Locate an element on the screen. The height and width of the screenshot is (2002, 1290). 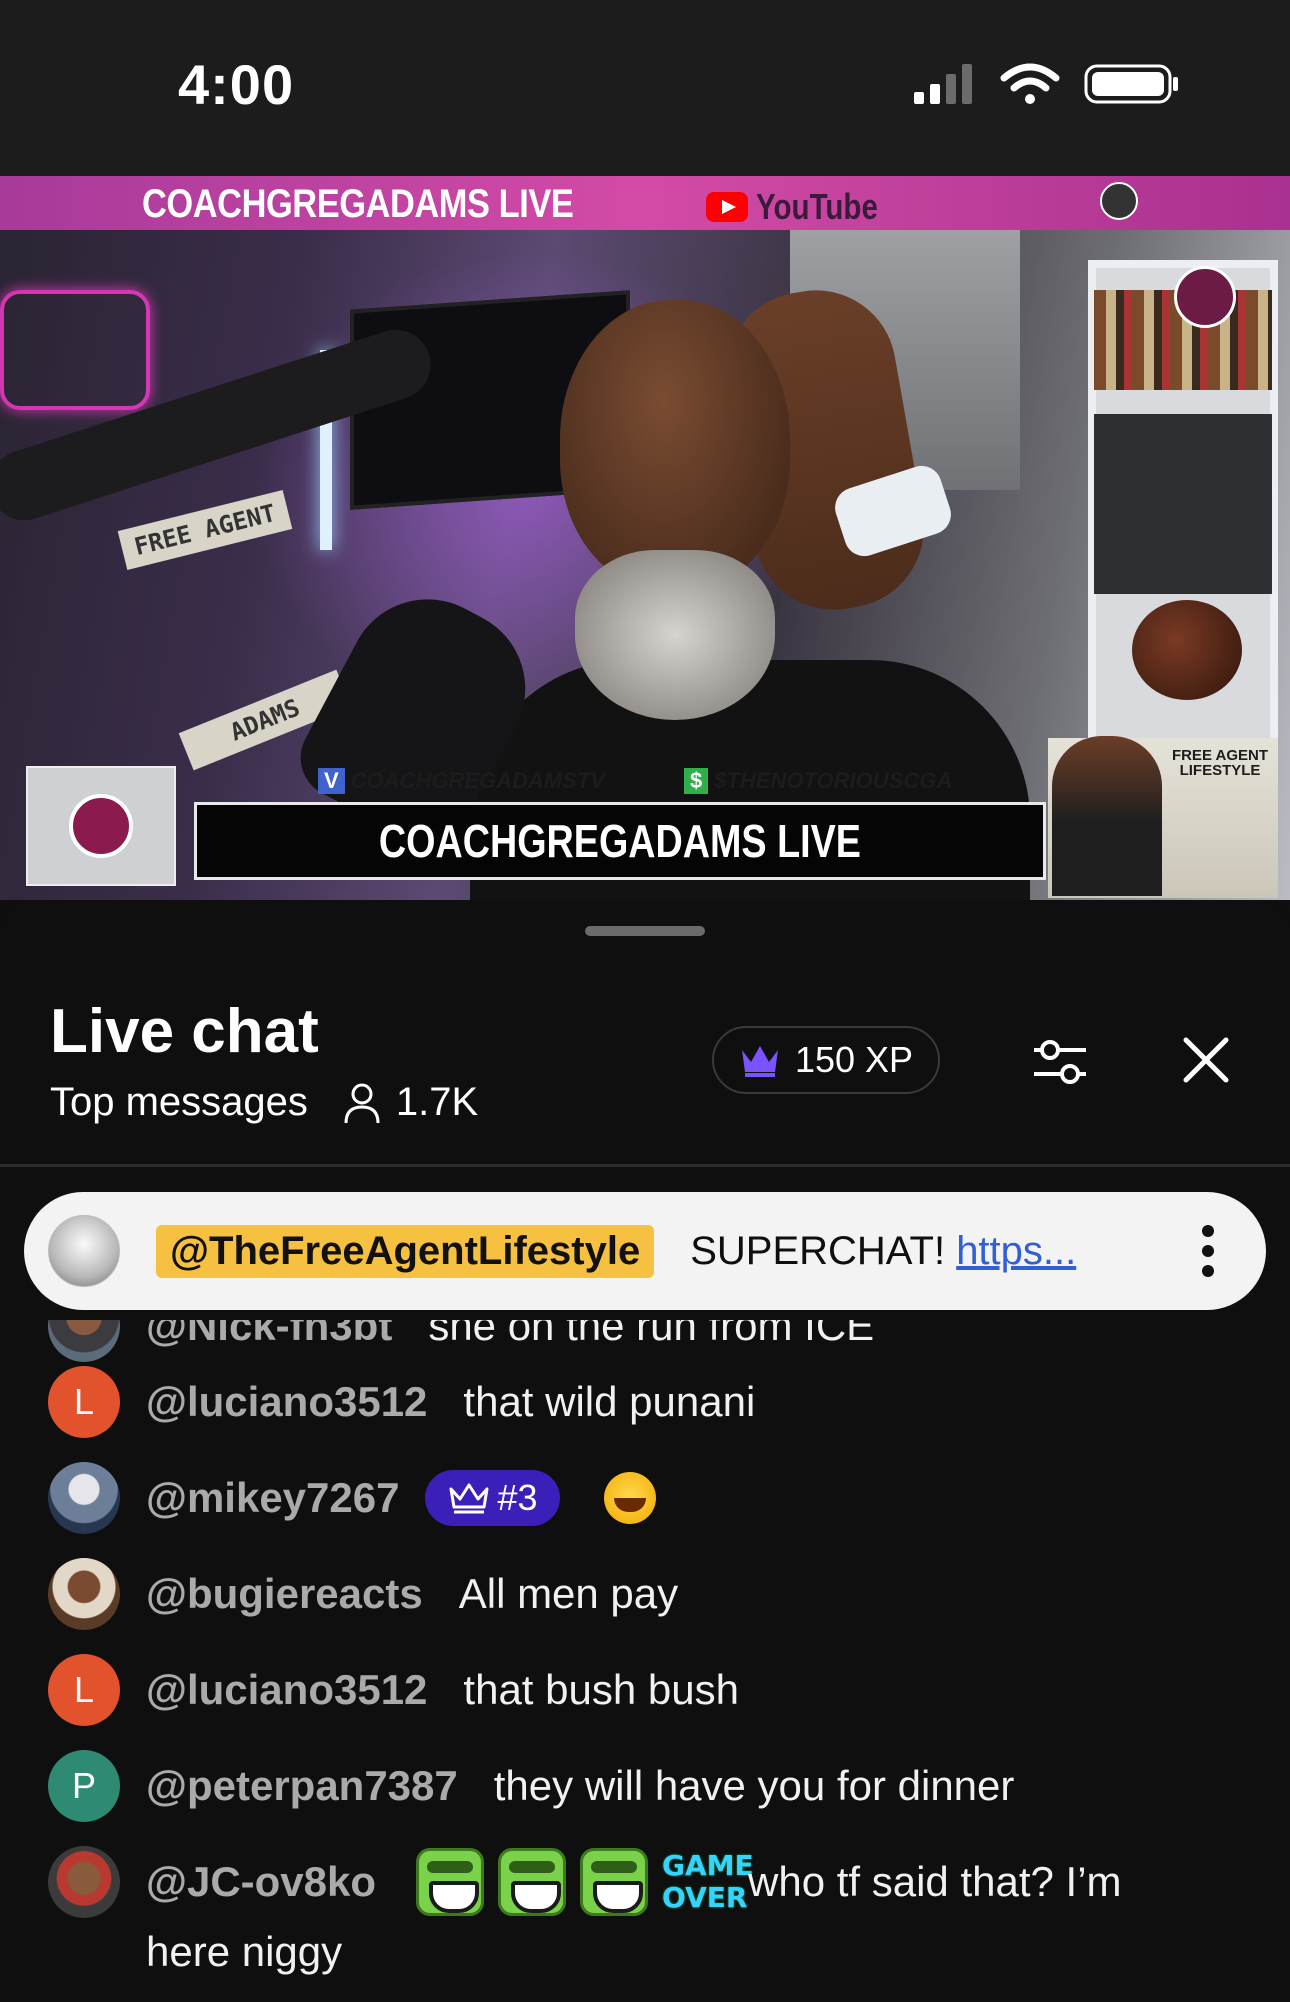
video-top-banner: COACHGREGADAMS LIVE YouTube is located at coordinates (645, 203).